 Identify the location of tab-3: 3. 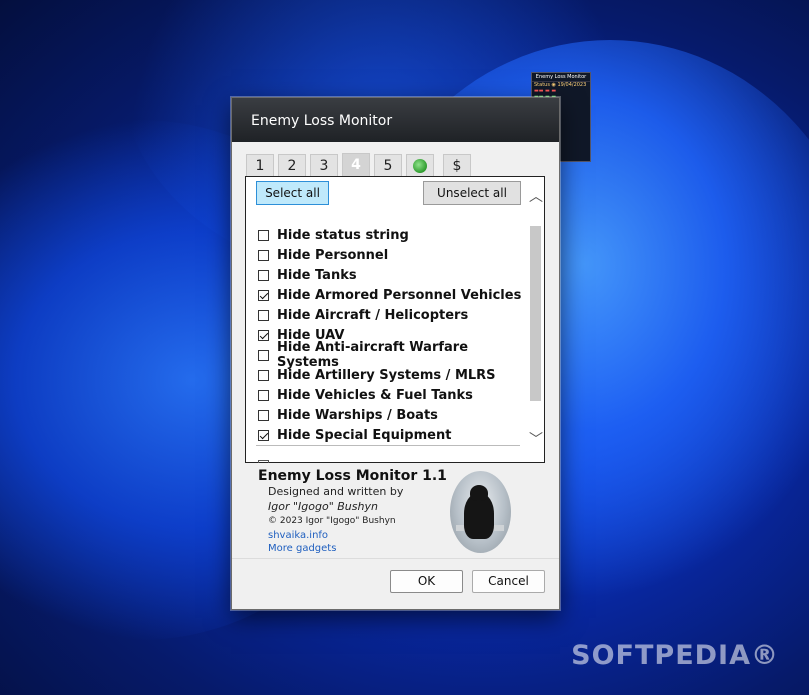
(324, 165).